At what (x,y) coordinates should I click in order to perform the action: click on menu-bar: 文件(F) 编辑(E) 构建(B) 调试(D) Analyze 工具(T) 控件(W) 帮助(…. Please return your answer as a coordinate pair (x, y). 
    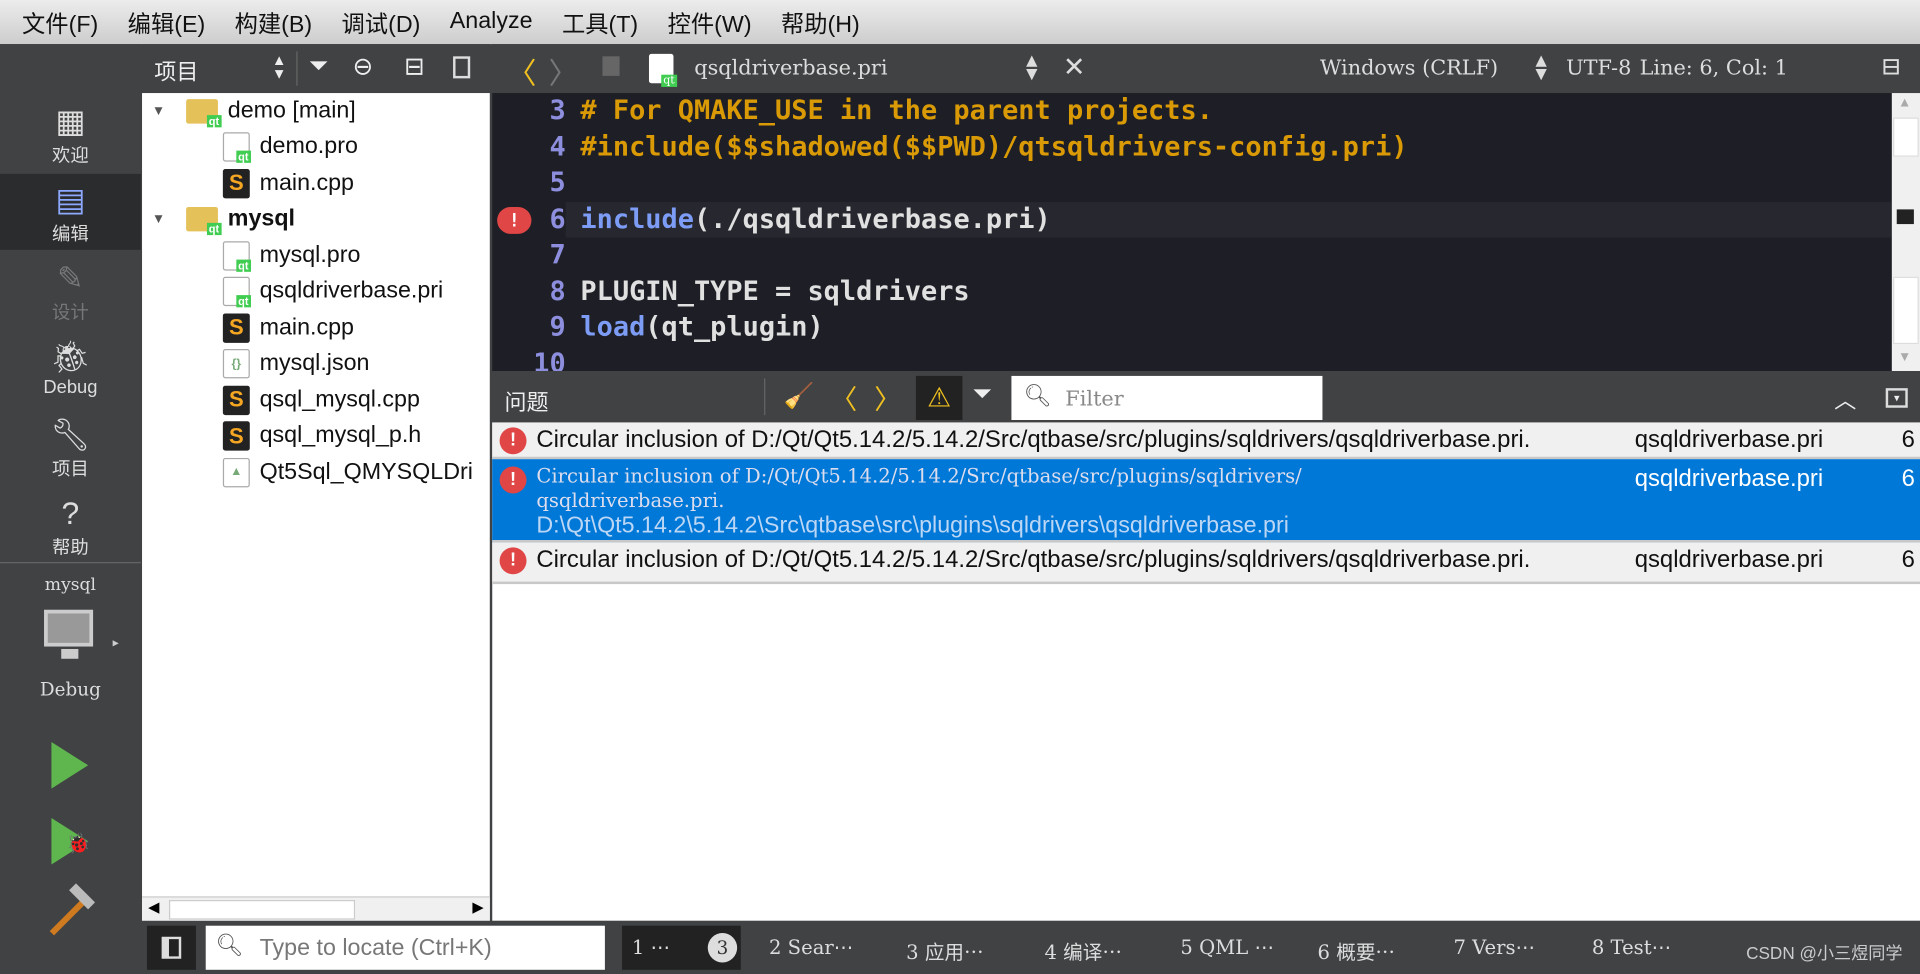
    Looking at the image, I should click on (960, 22).